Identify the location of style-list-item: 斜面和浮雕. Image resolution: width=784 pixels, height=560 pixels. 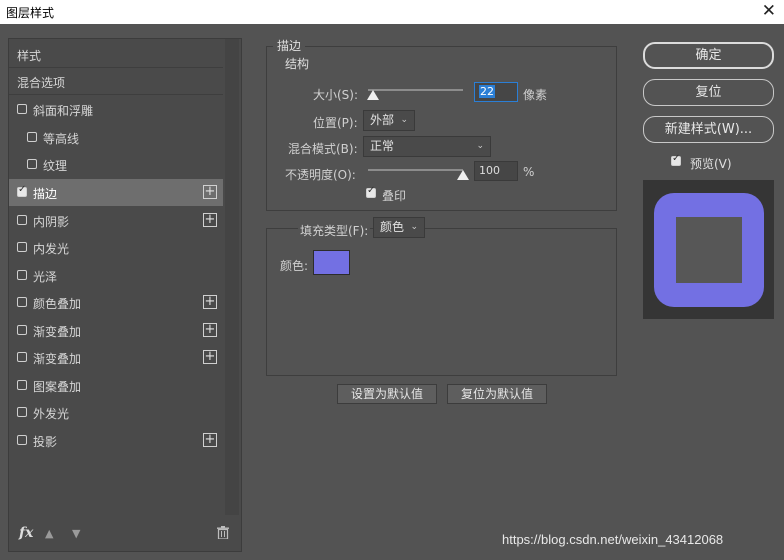
(116, 109).